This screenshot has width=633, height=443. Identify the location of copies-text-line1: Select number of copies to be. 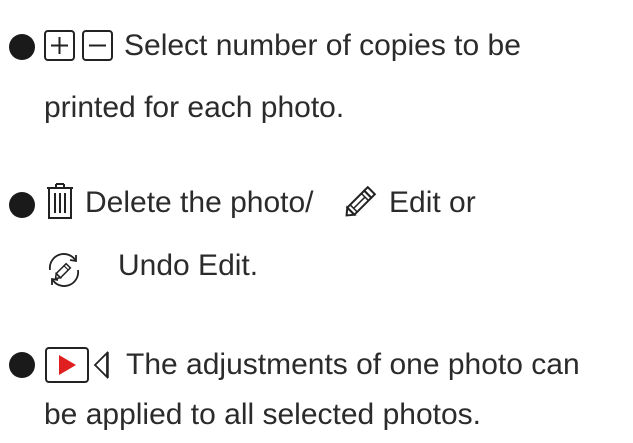
(322, 45).